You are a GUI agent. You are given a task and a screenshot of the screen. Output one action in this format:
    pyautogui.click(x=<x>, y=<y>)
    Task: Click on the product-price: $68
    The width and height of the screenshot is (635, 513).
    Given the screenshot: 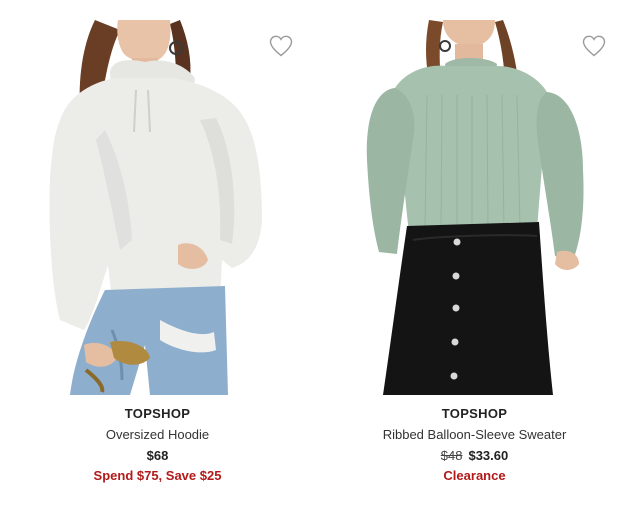 What is the action you would take?
    pyautogui.click(x=157, y=456)
    